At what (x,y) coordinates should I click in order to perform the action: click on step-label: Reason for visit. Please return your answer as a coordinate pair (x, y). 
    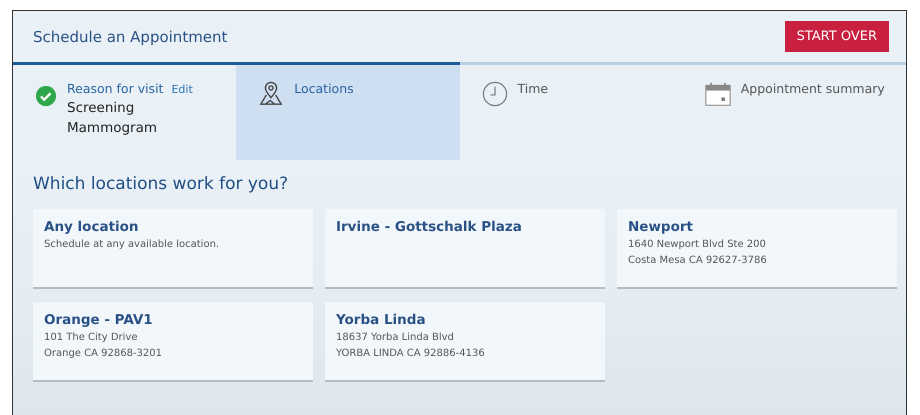
    Looking at the image, I should click on (115, 88).